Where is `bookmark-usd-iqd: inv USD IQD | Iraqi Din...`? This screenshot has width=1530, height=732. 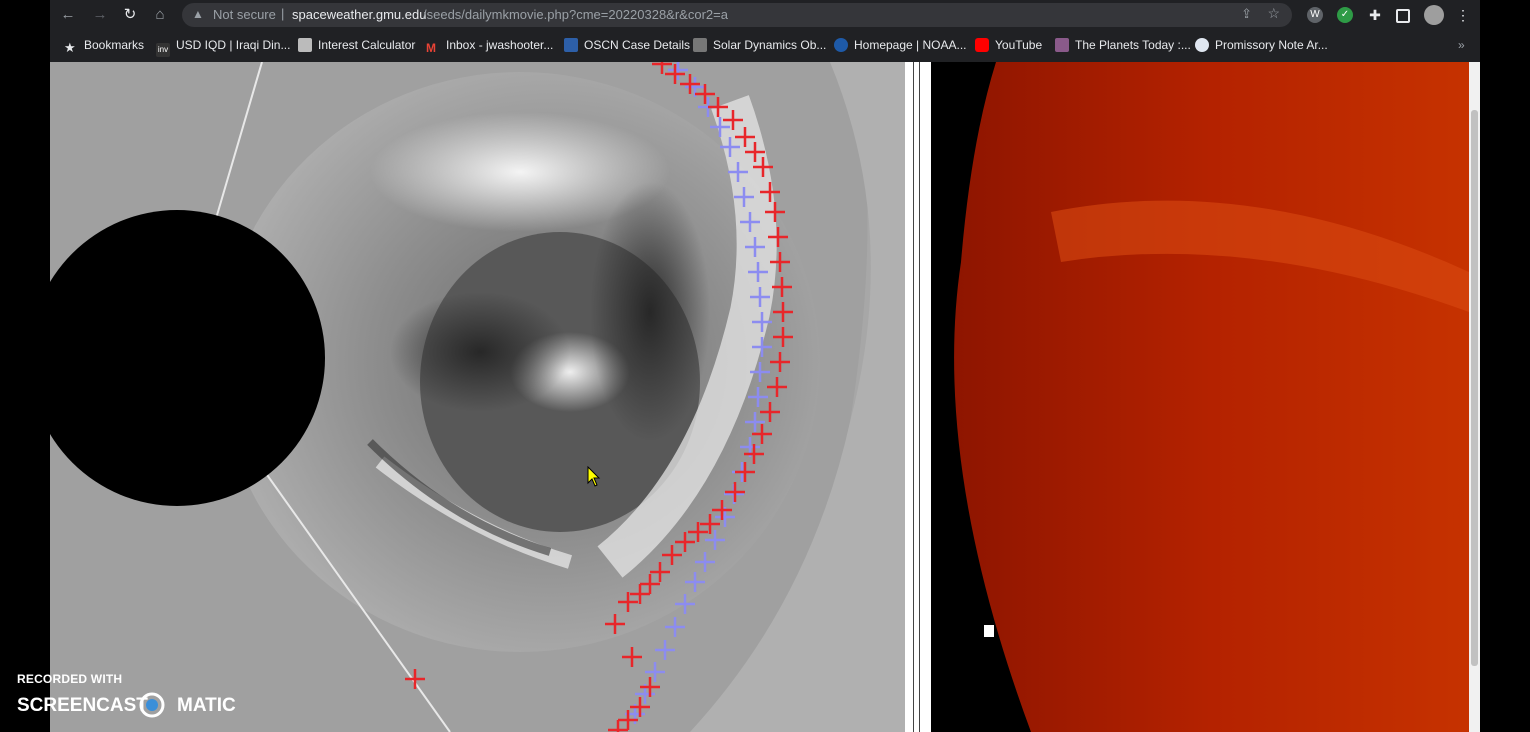
bookmark-usd-iqd: inv USD IQD | Iraqi Din... is located at coordinates (223, 47).